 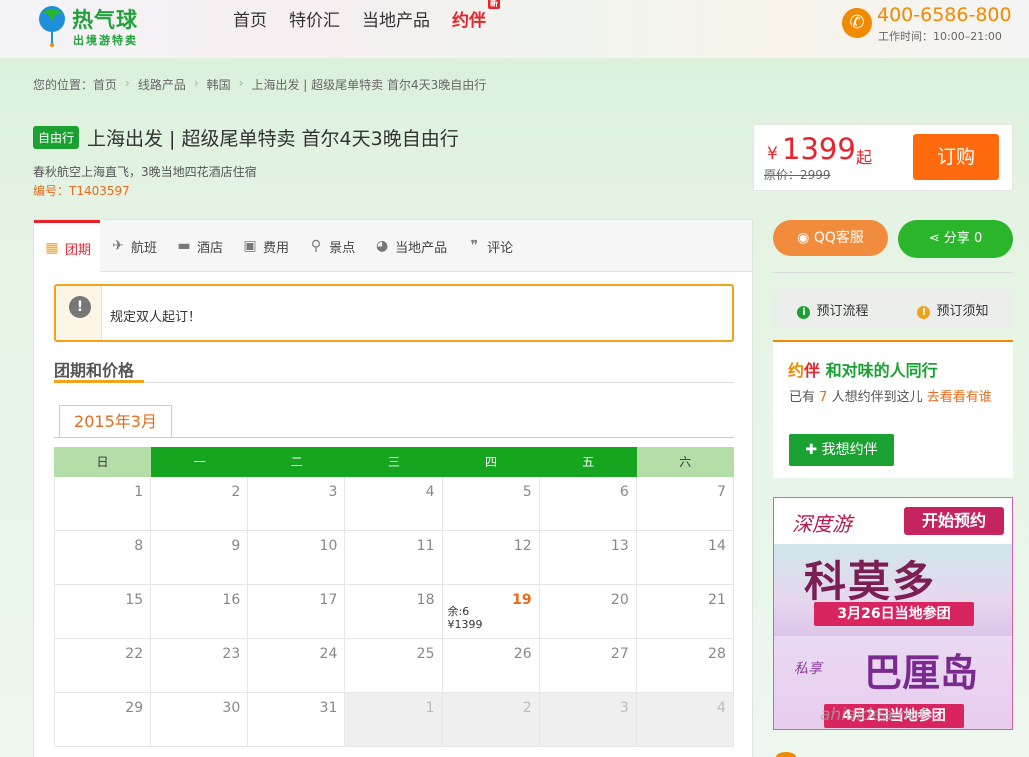 I want to click on breadcrumb-korea: 韩国, so click(x=219, y=84).